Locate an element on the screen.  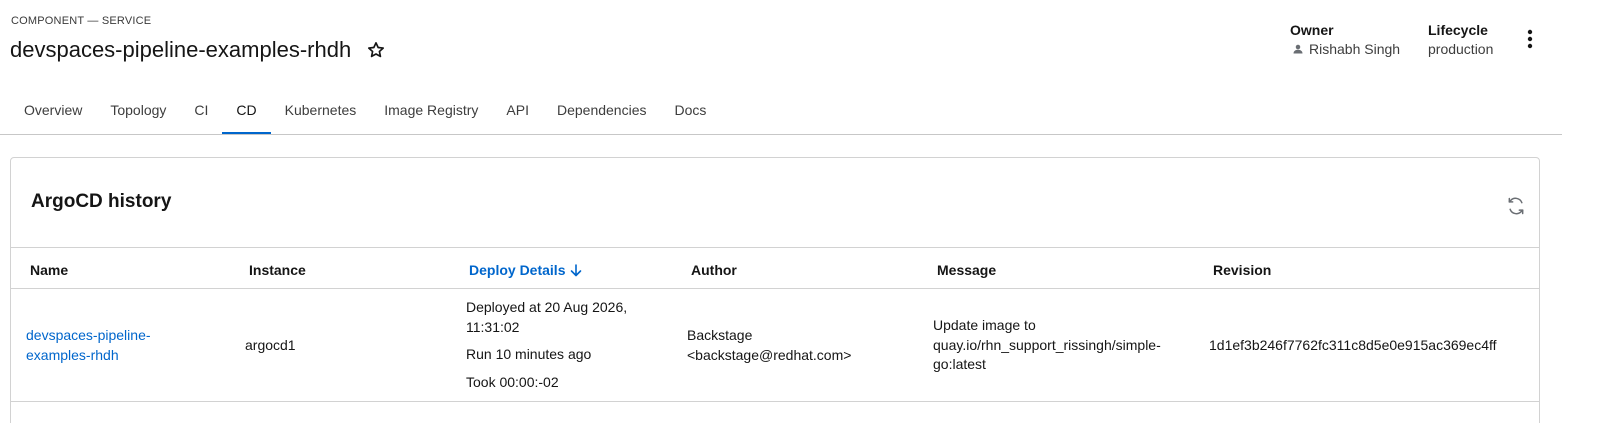
message-line2: quay.io/rhn_support_rissingh/simple- is located at coordinates (1047, 344).